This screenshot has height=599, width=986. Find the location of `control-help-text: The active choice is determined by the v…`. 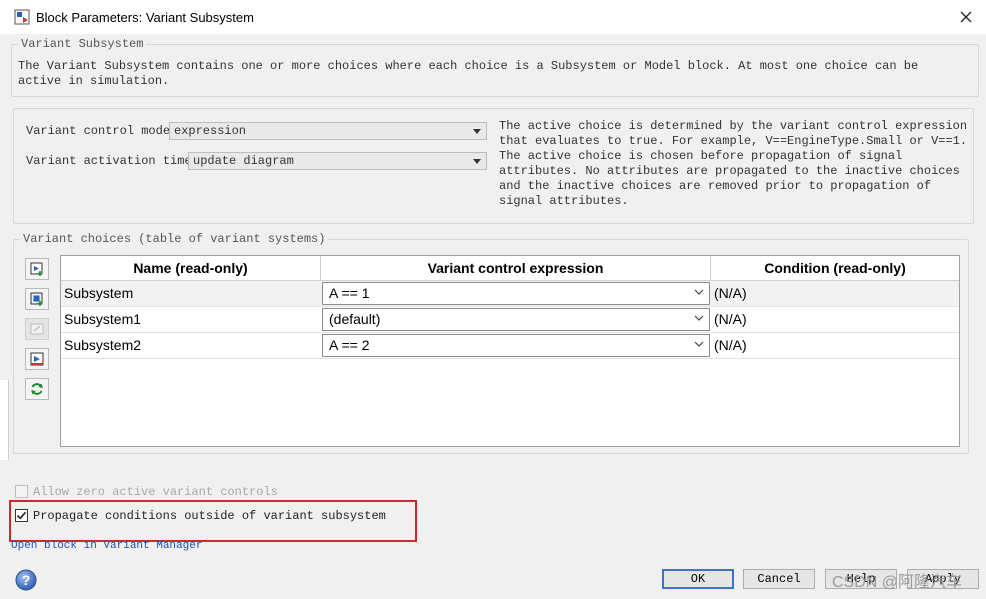

control-help-text: The active choice is determined by the v… is located at coordinates (733, 163).